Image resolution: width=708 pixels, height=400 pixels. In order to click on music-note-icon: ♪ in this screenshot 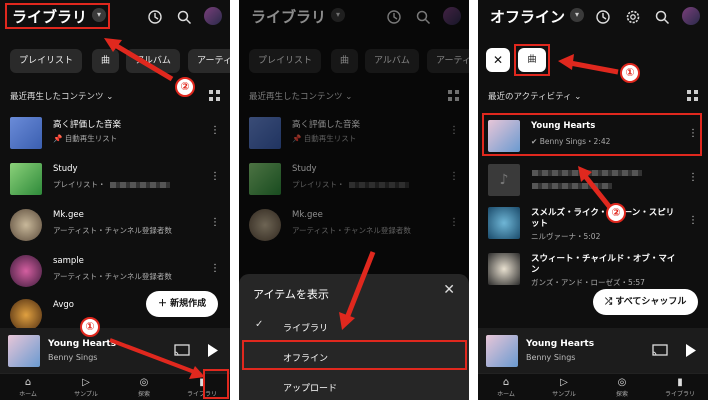, I will do `click(504, 180)`.